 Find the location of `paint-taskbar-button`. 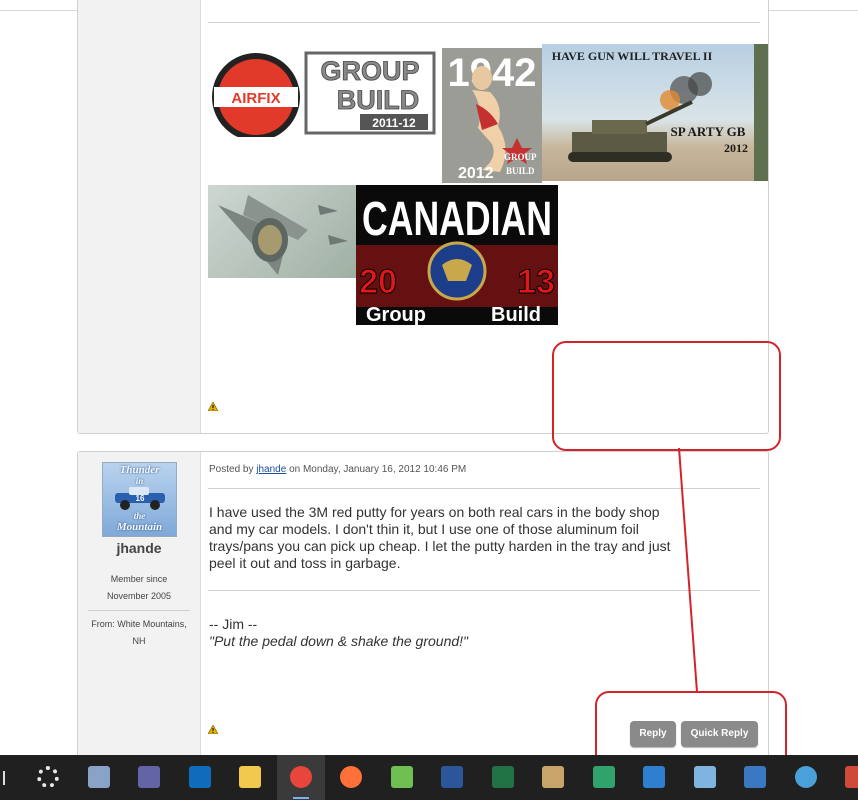

paint-taskbar-button is located at coordinates (402, 777).